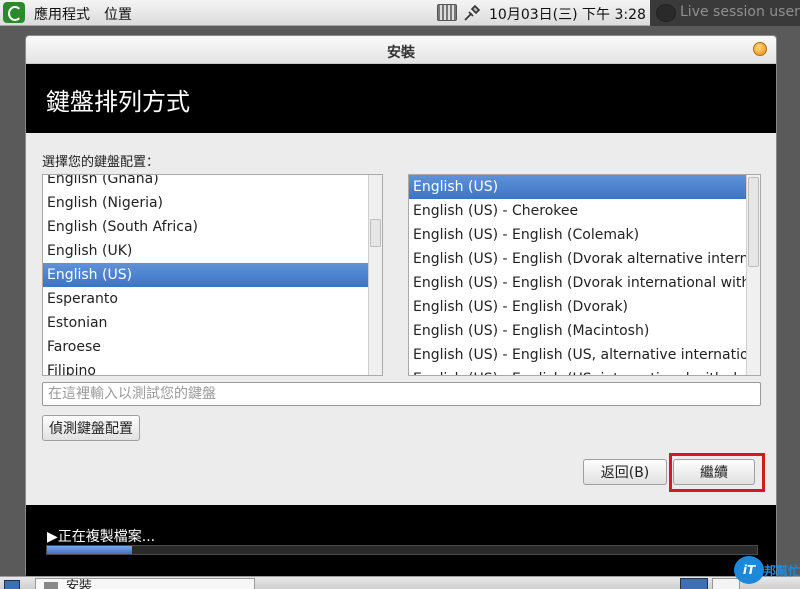 This screenshot has width=800, height=589. What do you see at coordinates (782, 571) in the screenshot?
I see `watermark-text: 邦幫忙` at bounding box center [782, 571].